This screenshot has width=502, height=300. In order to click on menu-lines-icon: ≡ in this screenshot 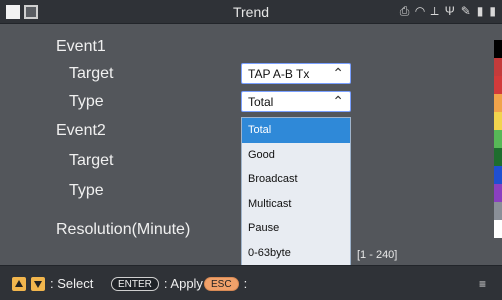, I will do `click(482, 284)`.